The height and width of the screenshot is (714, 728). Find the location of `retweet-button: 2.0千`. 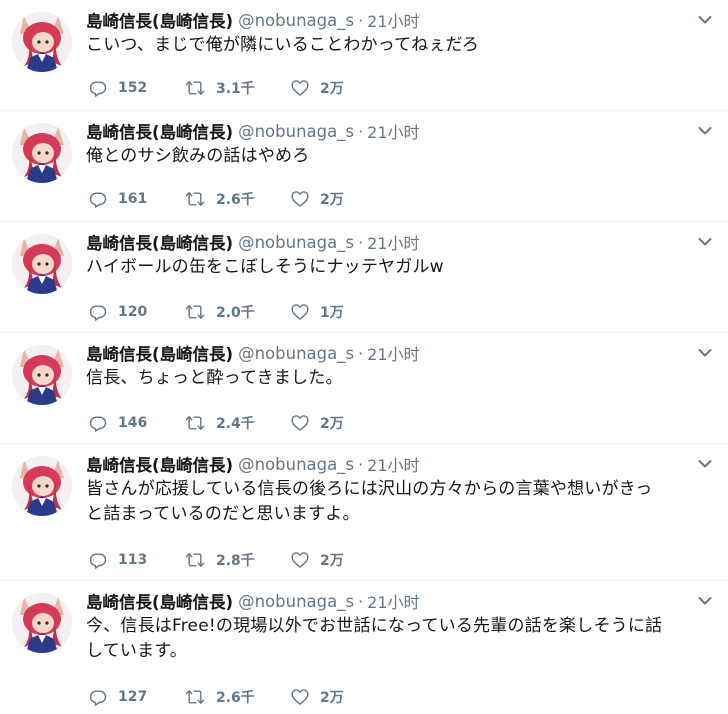

retweet-button: 2.0千 is located at coordinates (237, 312).